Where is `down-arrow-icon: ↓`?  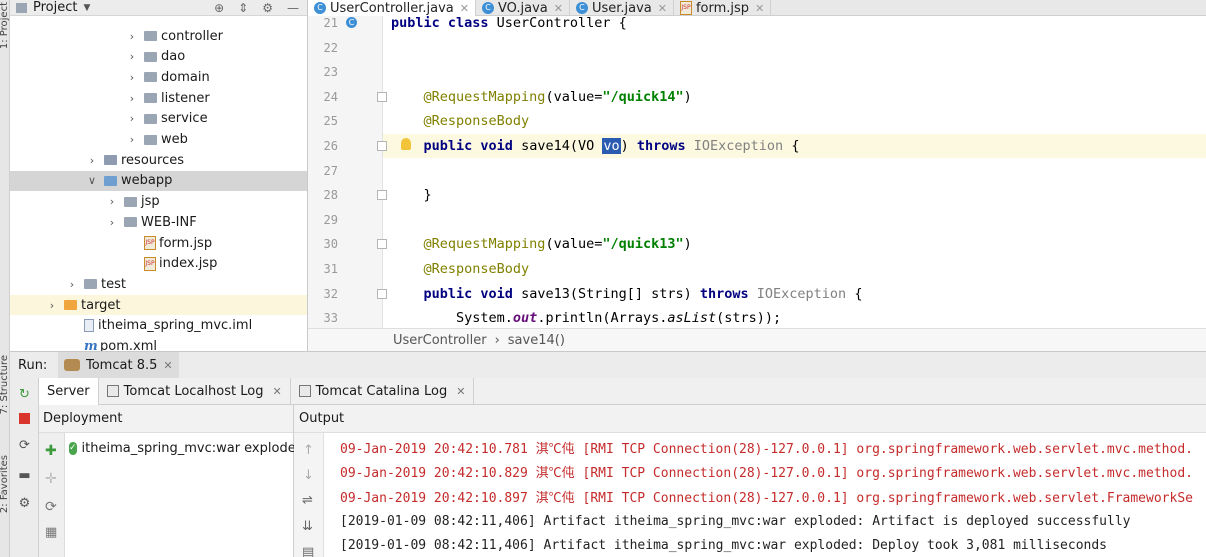 down-arrow-icon: ↓ is located at coordinates (308, 475).